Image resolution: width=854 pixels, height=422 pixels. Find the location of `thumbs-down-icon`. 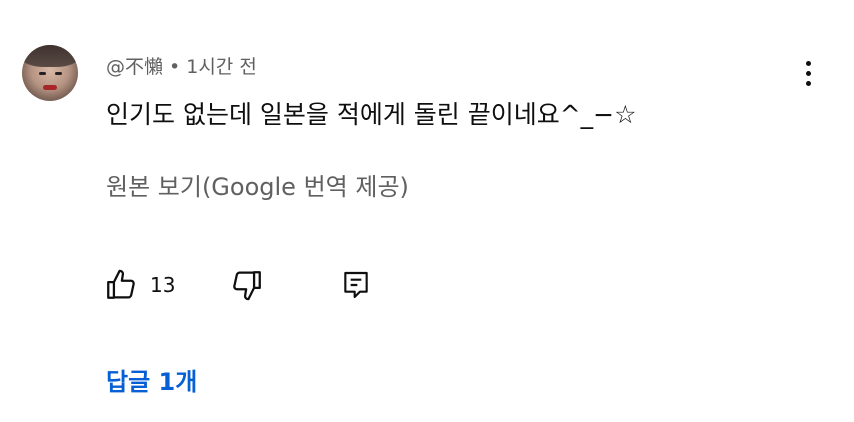

thumbs-down-icon is located at coordinates (247, 285).